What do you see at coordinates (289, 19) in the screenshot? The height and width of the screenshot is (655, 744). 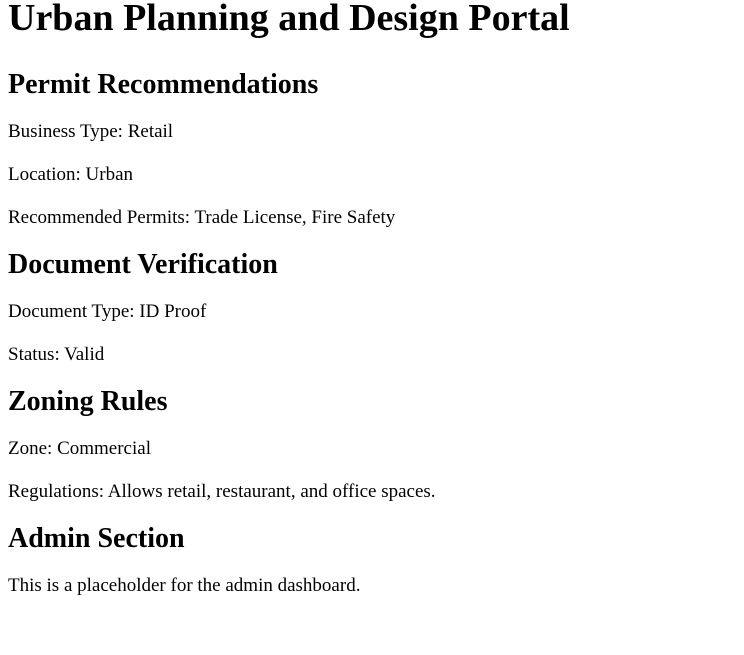 I see `page-title: Urban Planning and Design Portal` at bounding box center [289, 19].